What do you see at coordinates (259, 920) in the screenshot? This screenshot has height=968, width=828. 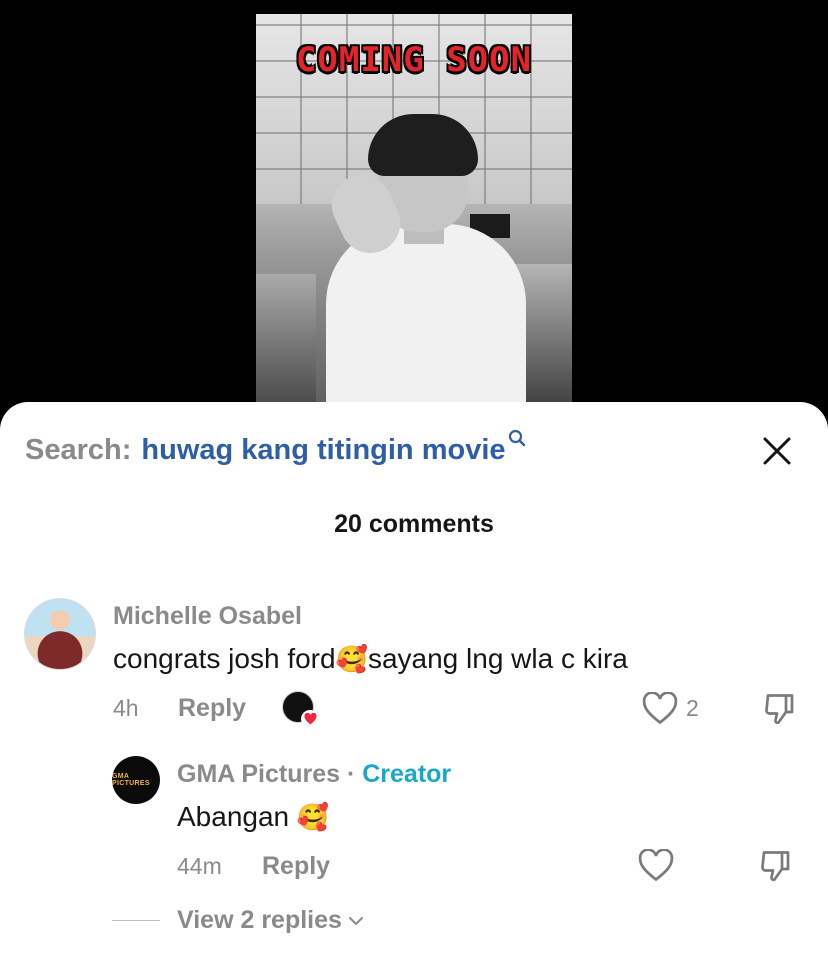 I see `view-replies-label: View 2 replies` at bounding box center [259, 920].